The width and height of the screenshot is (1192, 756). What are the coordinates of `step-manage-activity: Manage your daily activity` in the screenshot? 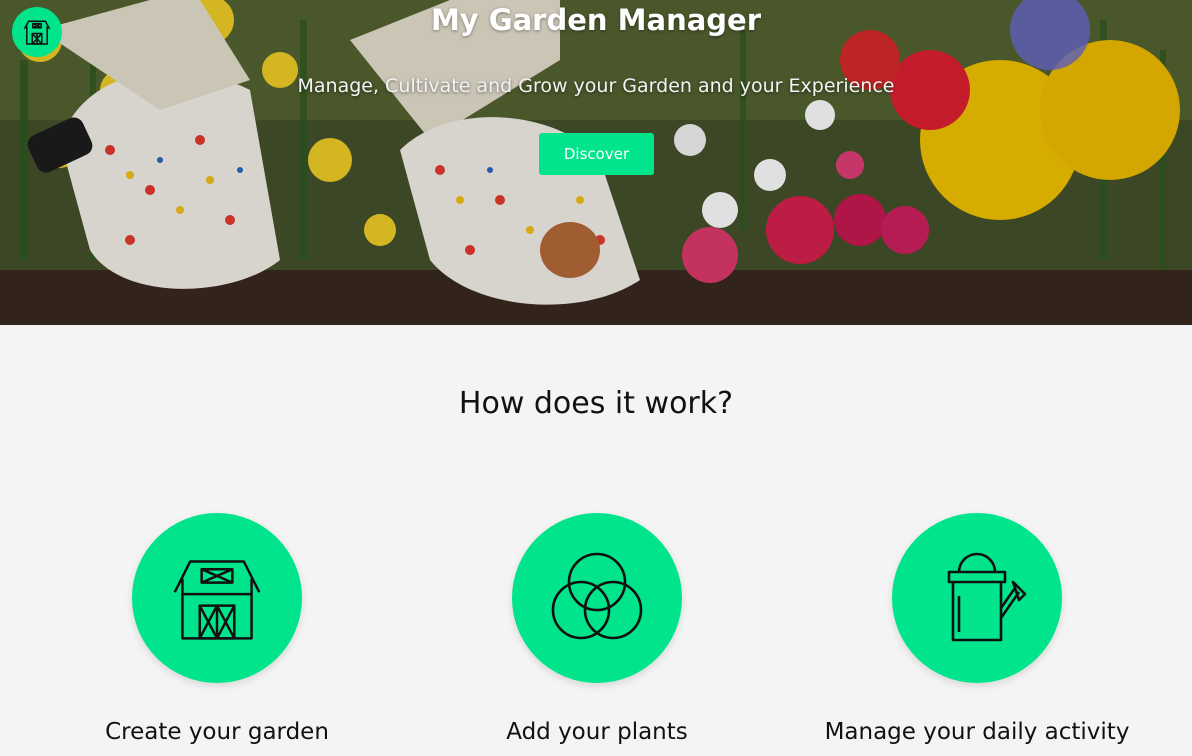 It's located at (977, 632).